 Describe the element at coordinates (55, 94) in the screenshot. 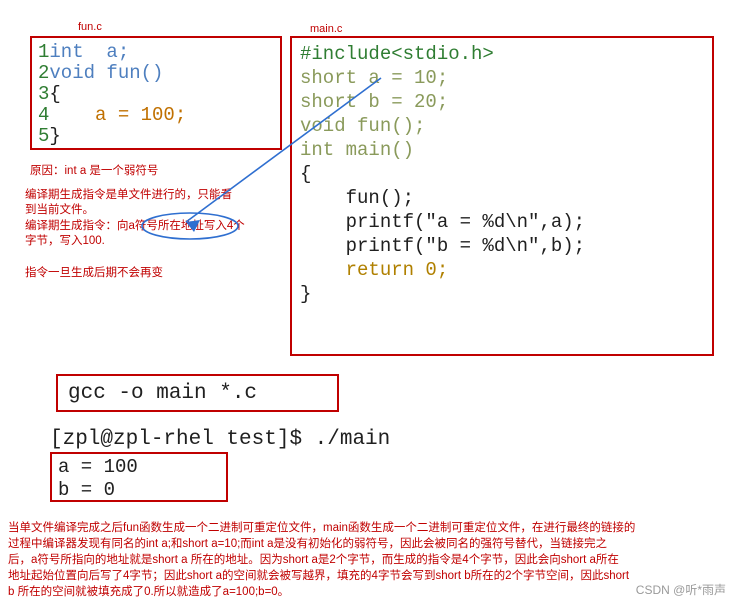

I see `line-code: {` at that location.